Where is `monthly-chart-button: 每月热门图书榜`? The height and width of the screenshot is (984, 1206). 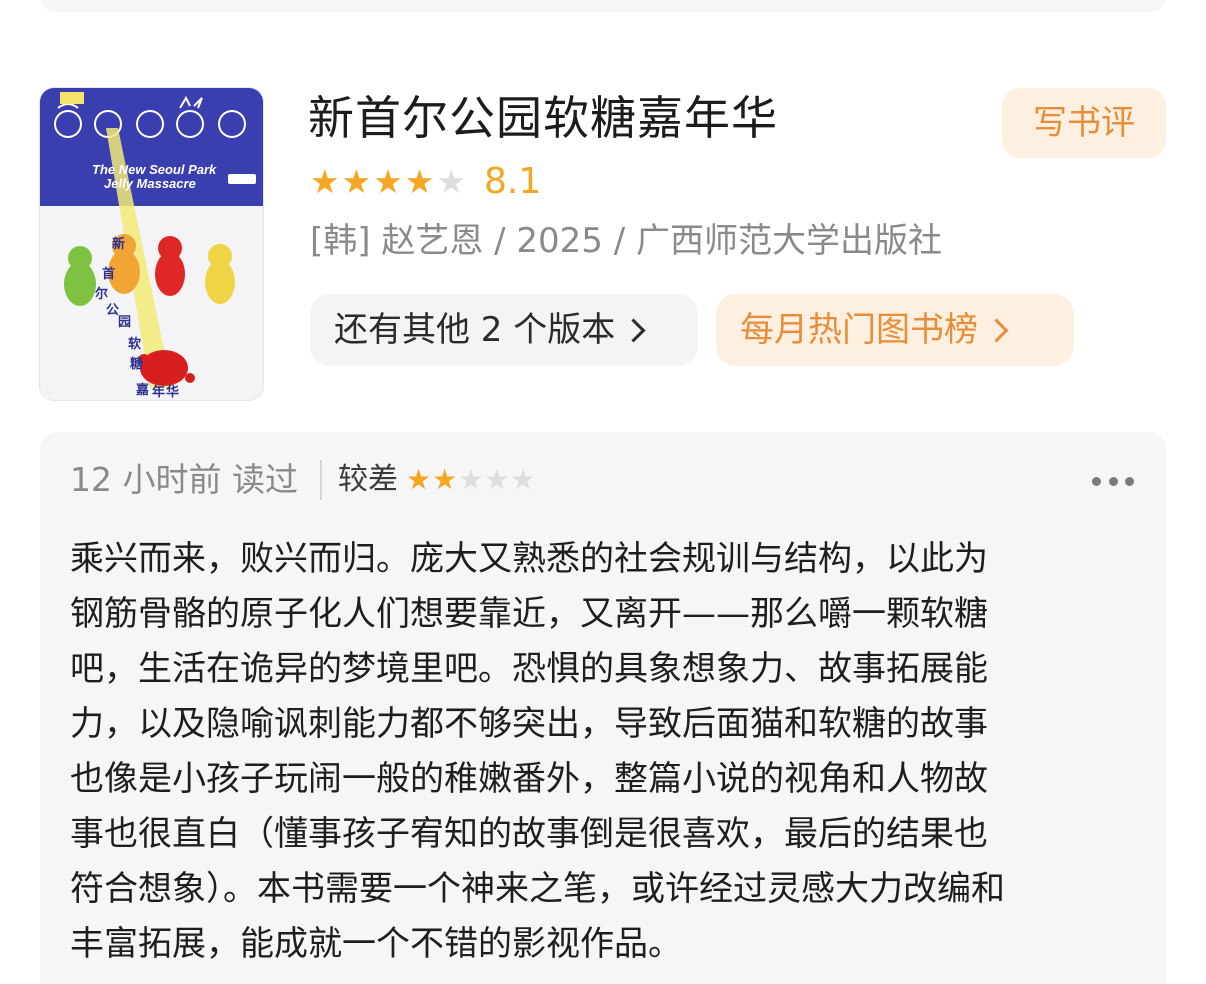
monthly-chart-button: 每月热门图书榜 is located at coordinates (895, 330).